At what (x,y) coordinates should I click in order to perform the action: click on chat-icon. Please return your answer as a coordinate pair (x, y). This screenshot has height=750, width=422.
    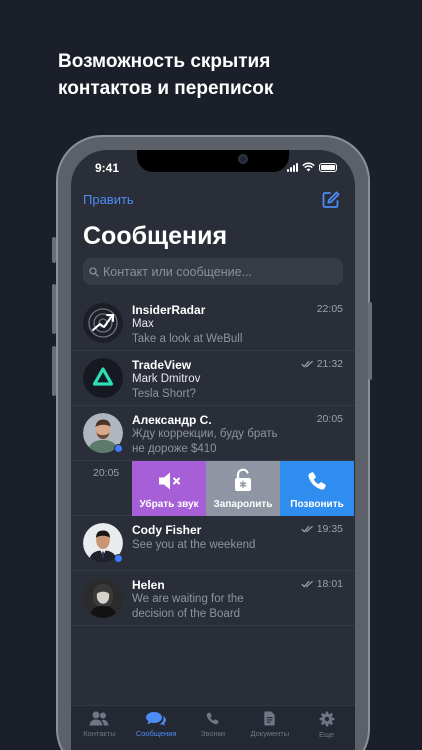
    Looking at the image, I should click on (156, 719).